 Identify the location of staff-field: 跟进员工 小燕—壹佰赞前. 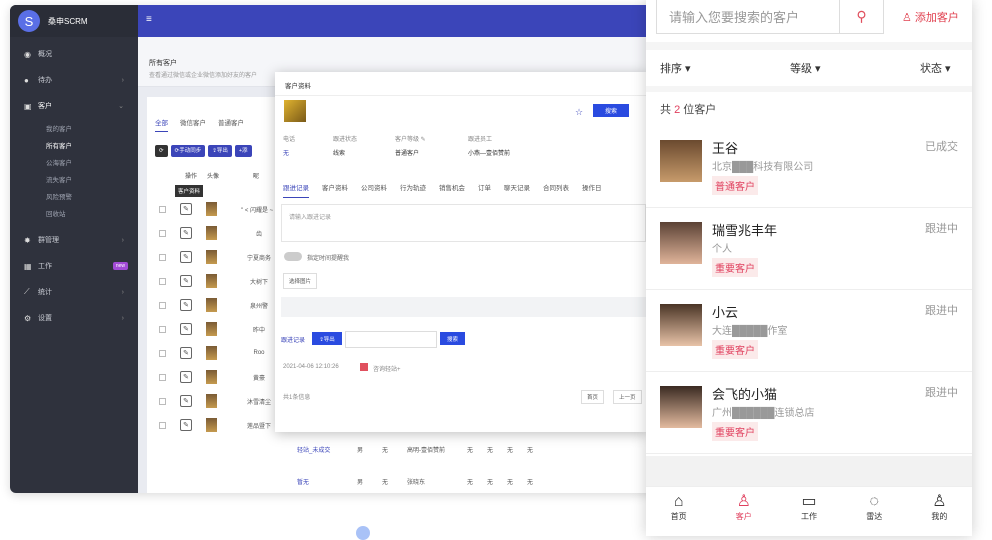
(489, 145).